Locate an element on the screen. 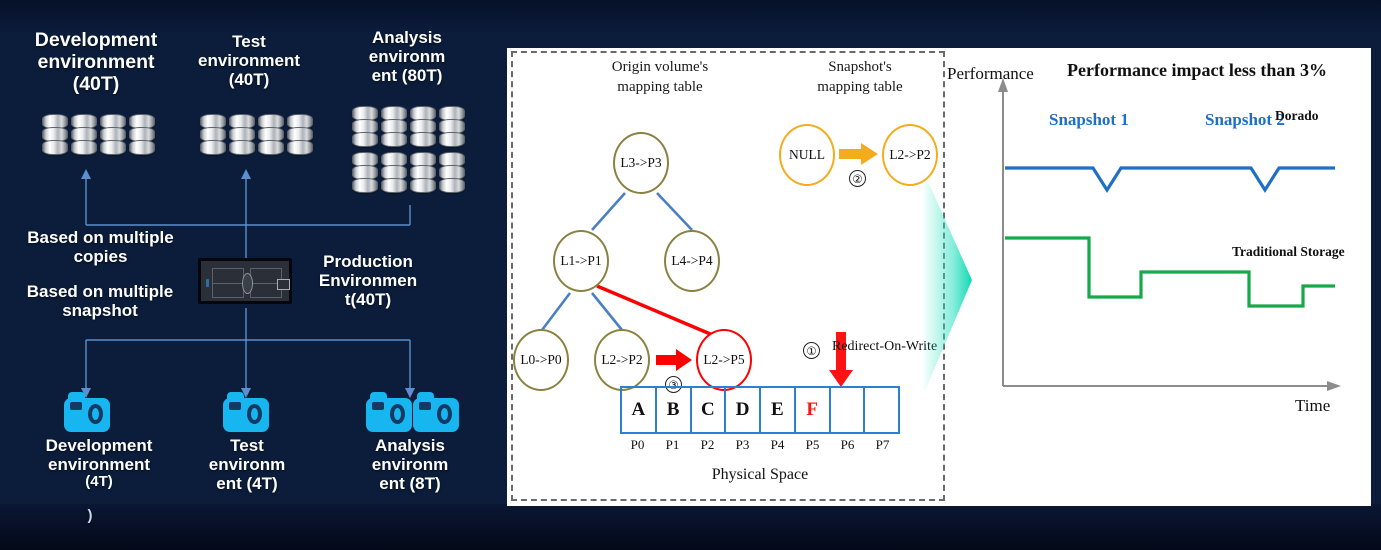  stray-parenthesis: ) is located at coordinates (90, 515).